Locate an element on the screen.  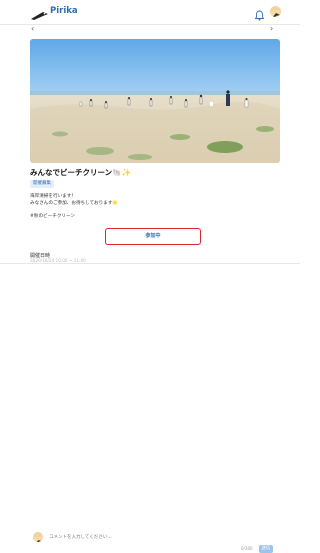
user-avatar is located at coordinates (275, 11).